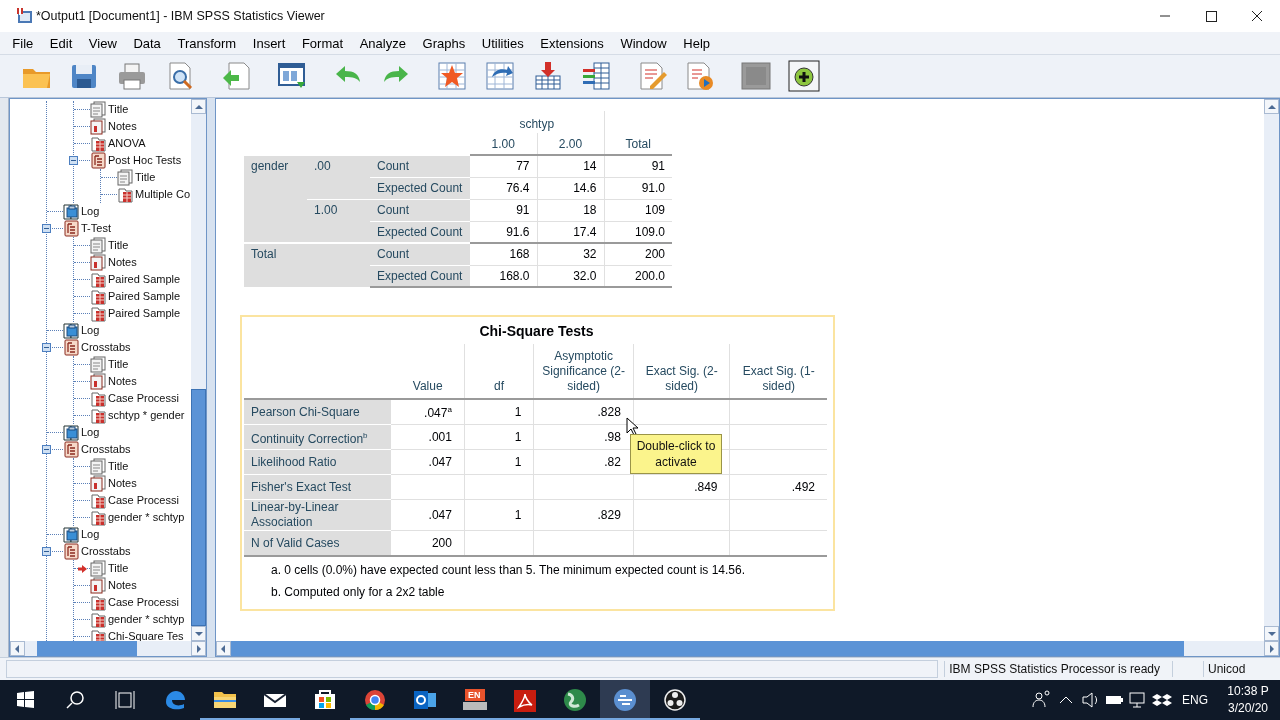 This screenshot has height=720, width=1280. I want to click on row-header: Continuity Correction$^{b}$, so click(318, 437).